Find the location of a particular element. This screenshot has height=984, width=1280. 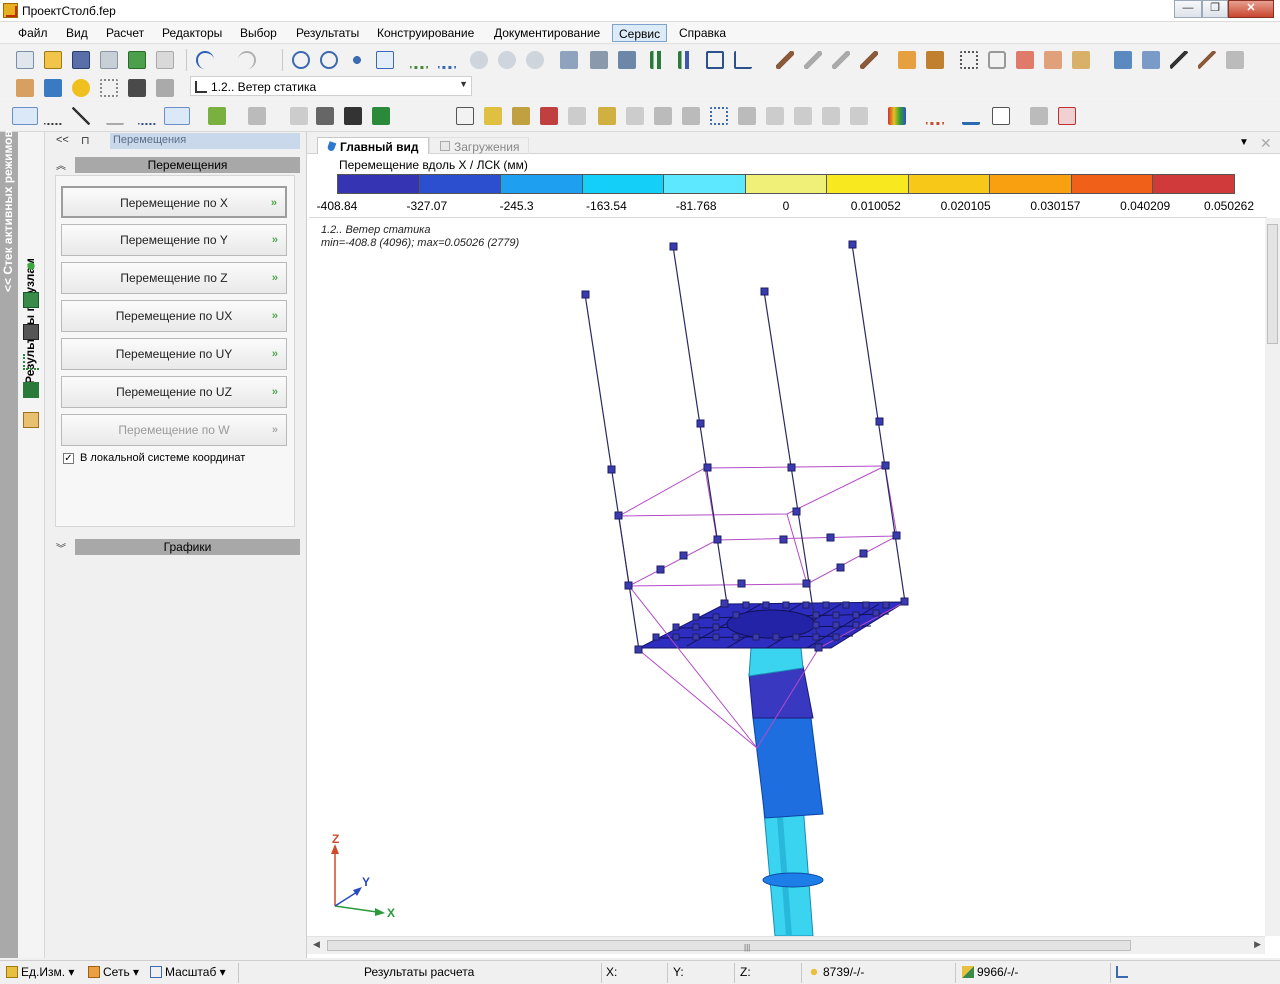

new-file-icon is located at coordinates (25, 60).